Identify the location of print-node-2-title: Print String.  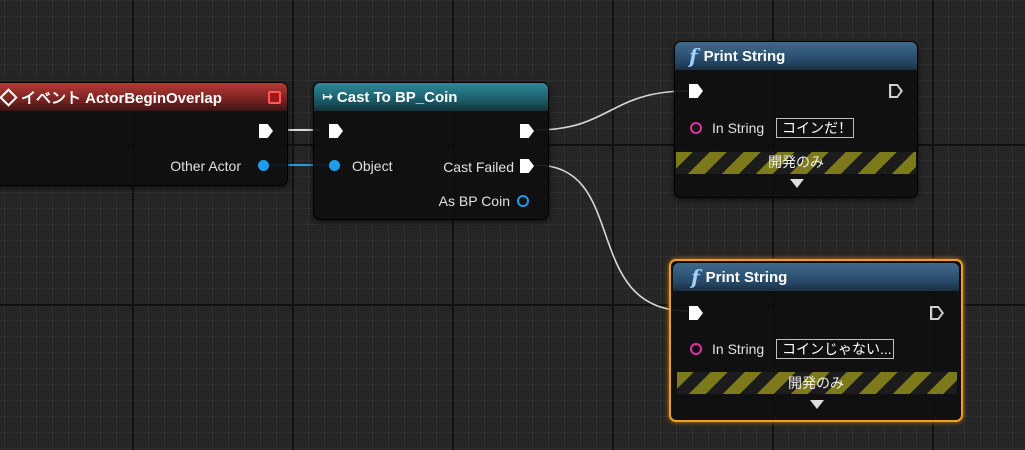
(746, 277).